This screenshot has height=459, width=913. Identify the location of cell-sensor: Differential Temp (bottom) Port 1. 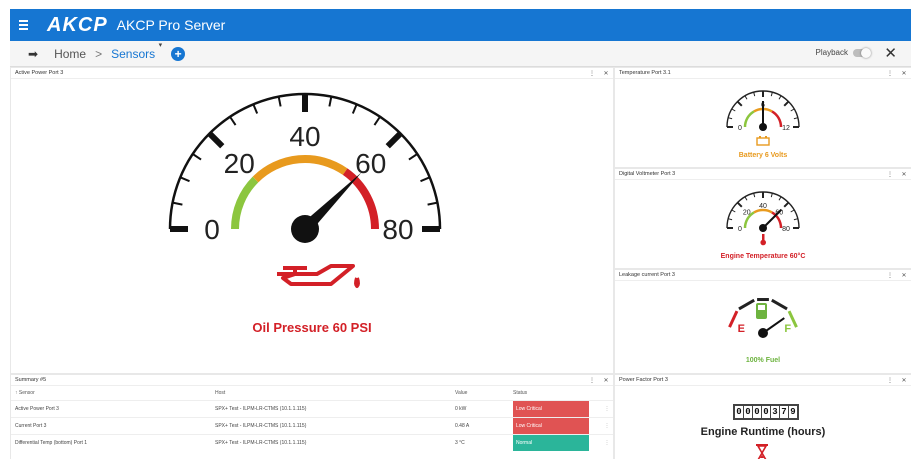
(111, 442).